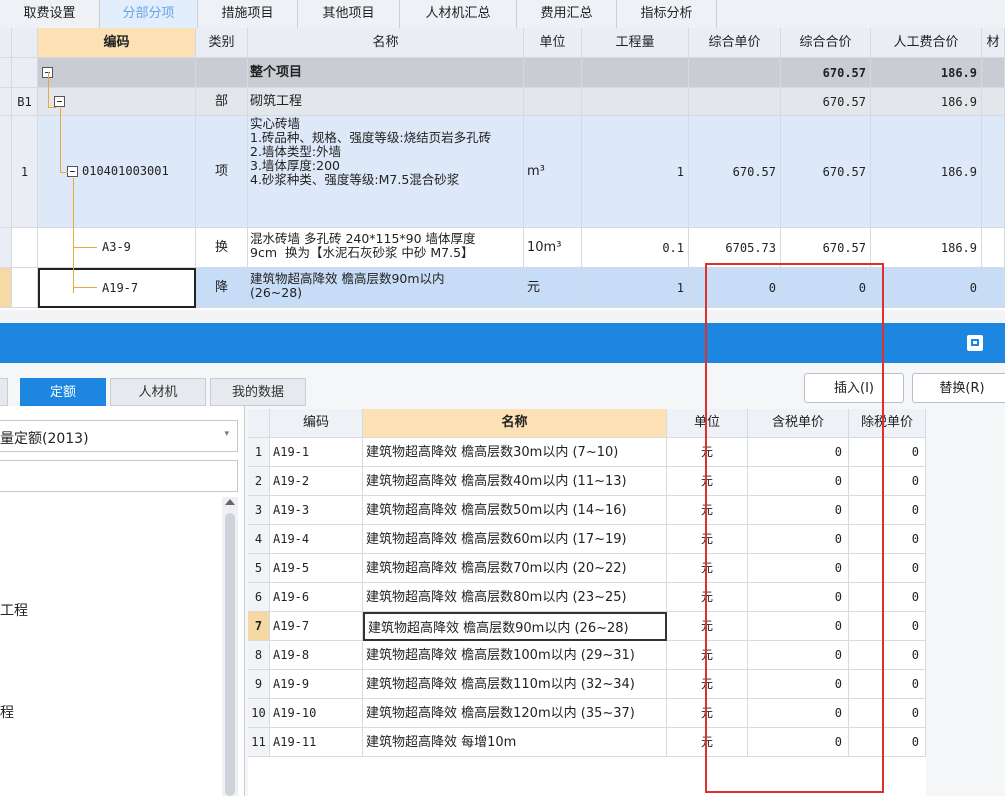 This screenshot has height=796, width=1005. What do you see at coordinates (993, 43) in the screenshot?
I see `material-header: 材` at bounding box center [993, 43].